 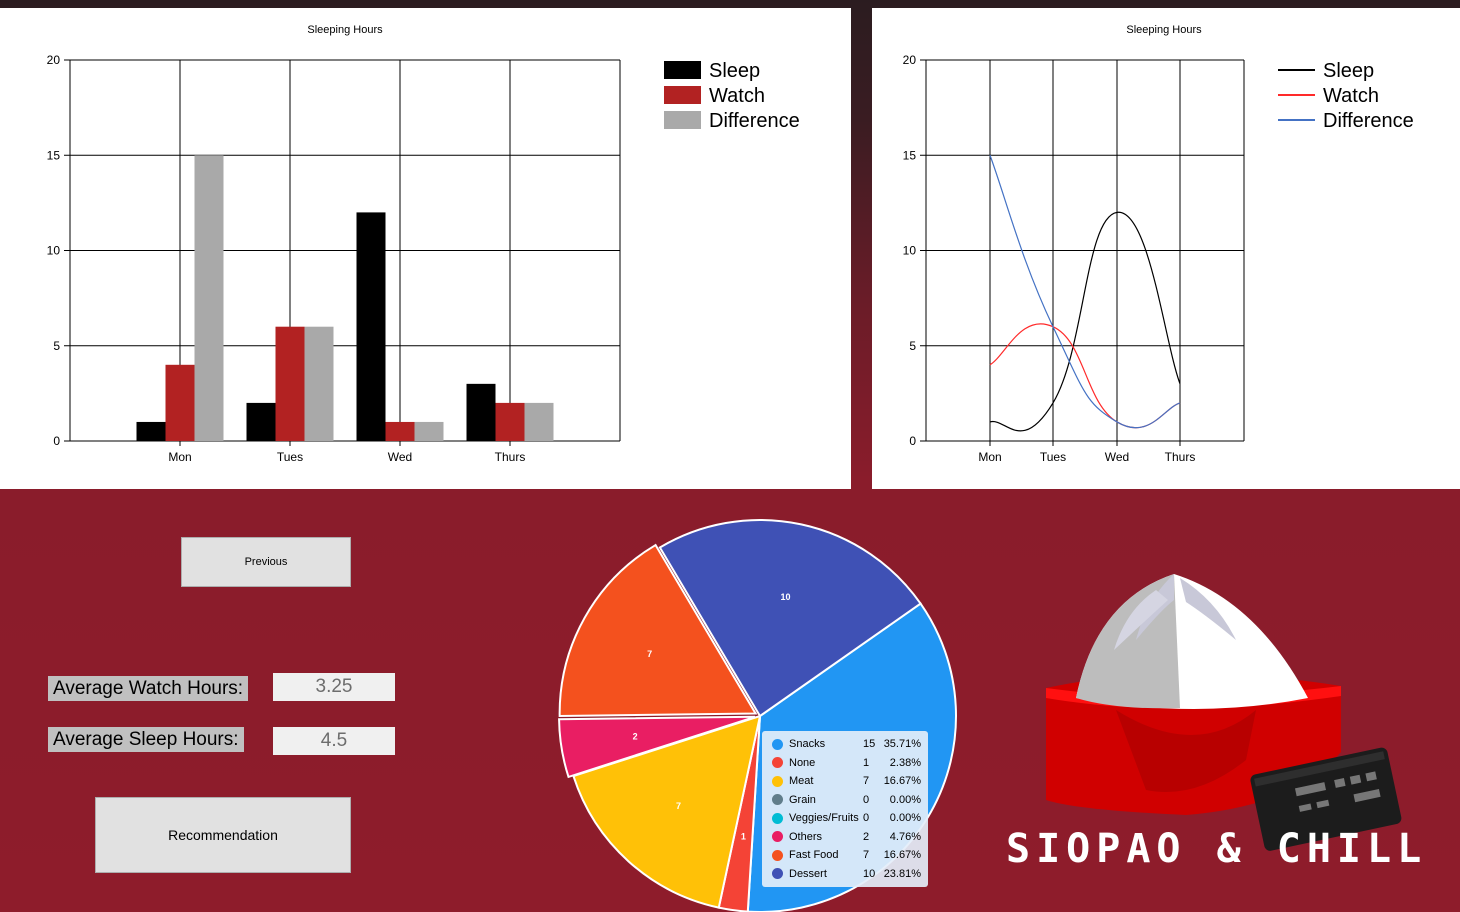 What do you see at coordinates (848, 781) in the screenshot?
I see `pie-legend-item: Meat 7 16.67%` at bounding box center [848, 781].